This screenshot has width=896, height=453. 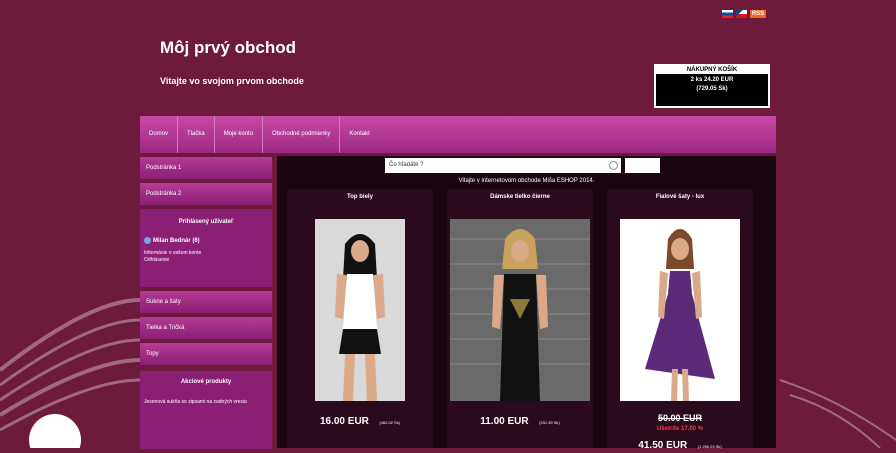 I want to click on nav-contact: Kontakt, so click(x=359, y=134).